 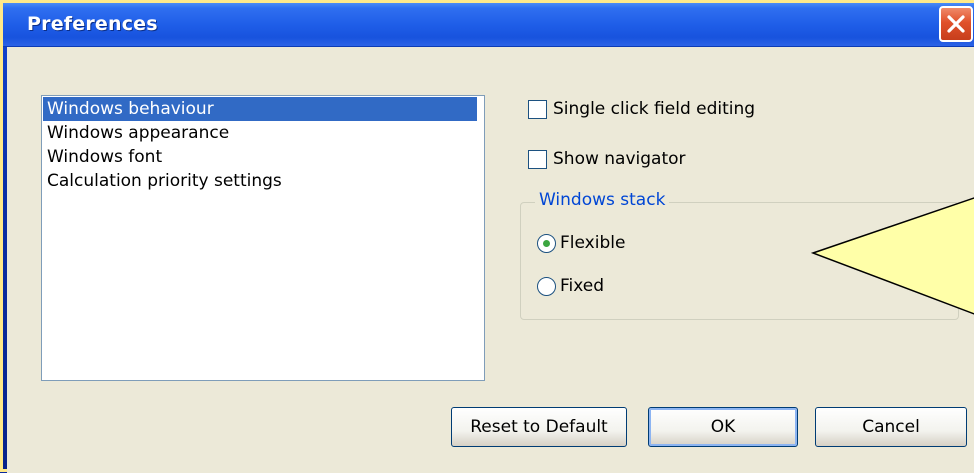 I want to click on single-click-option: Single click field editing, so click(x=641, y=109).